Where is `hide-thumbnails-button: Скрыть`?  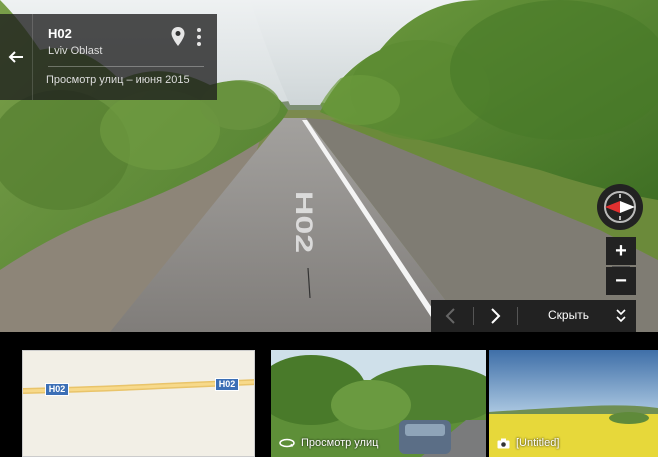 hide-thumbnails-button: Скрыть is located at coordinates (583, 316).